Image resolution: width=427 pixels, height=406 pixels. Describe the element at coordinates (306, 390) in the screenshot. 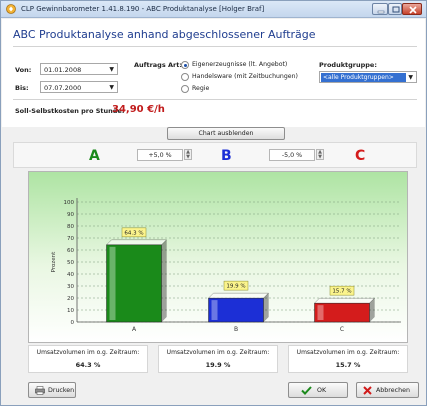

I see `checkmark-icon` at that location.